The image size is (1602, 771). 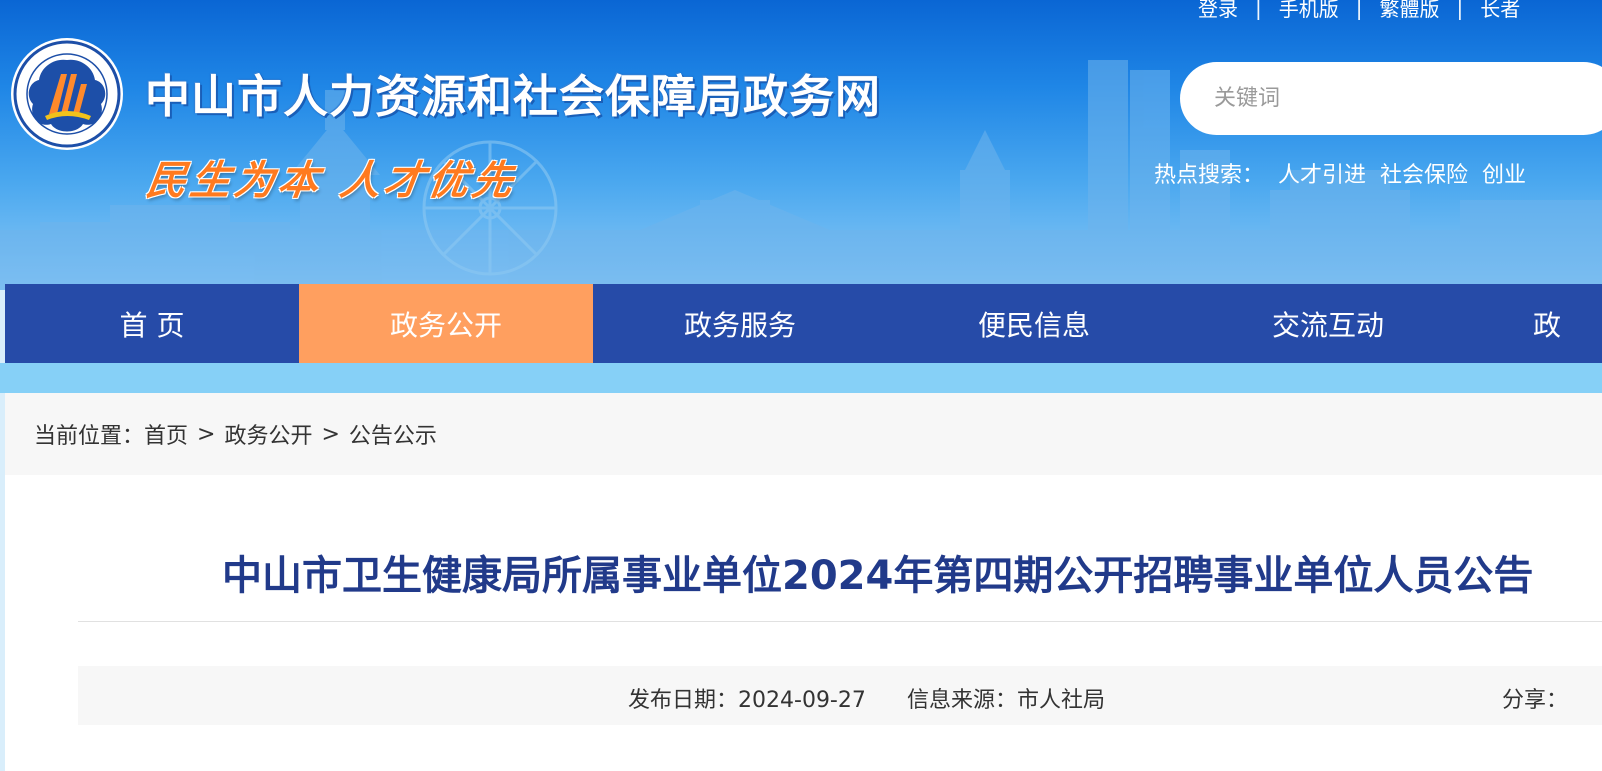 I want to click on info-source-value: 市人社局, so click(x=1061, y=700).